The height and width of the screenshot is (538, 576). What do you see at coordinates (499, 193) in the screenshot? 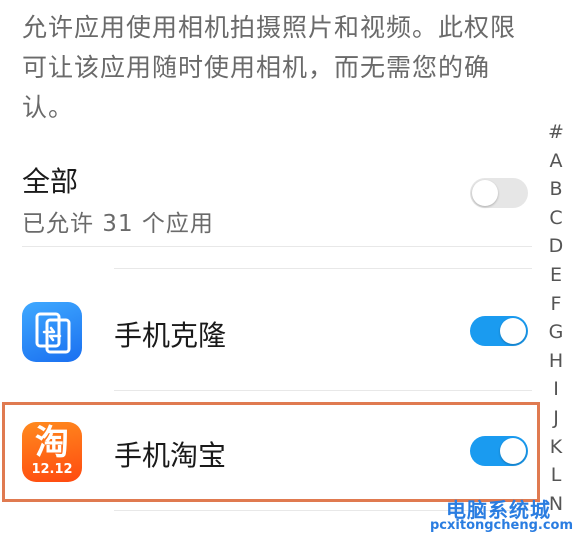
I see `all-apps-toggle` at bounding box center [499, 193].